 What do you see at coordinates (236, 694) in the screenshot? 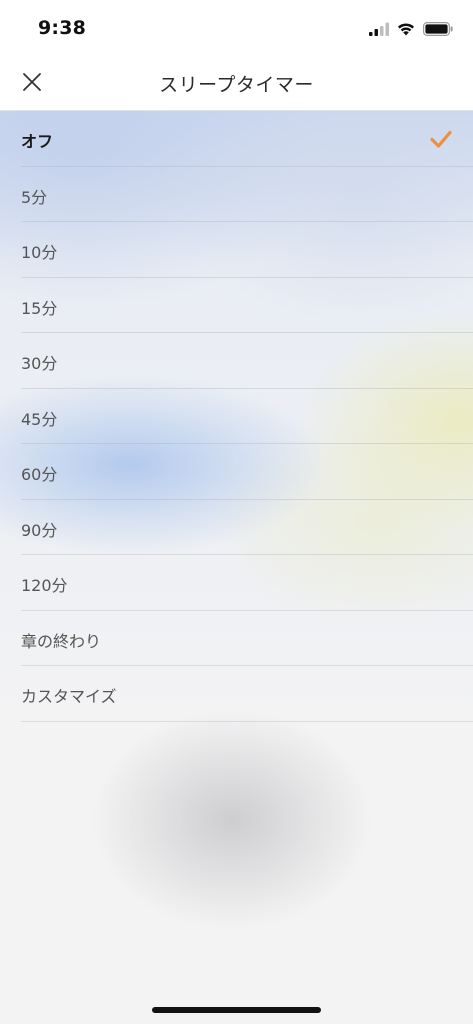
I see `option-customize: カスタマイズ` at bounding box center [236, 694].